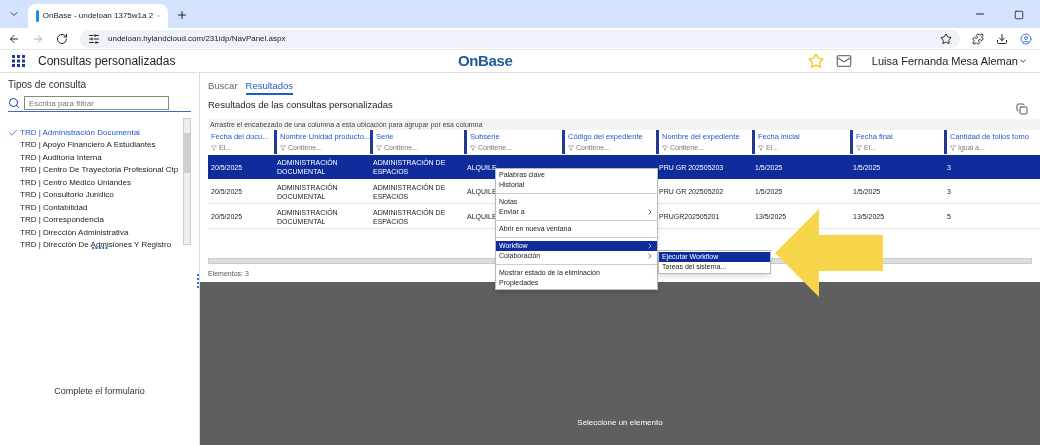  Describe the element at coordinates (197, 38) in the screenshot. I see `url-text: undeloan.hylandcloud.com/231idp/NavPanel.aspx` at that location.